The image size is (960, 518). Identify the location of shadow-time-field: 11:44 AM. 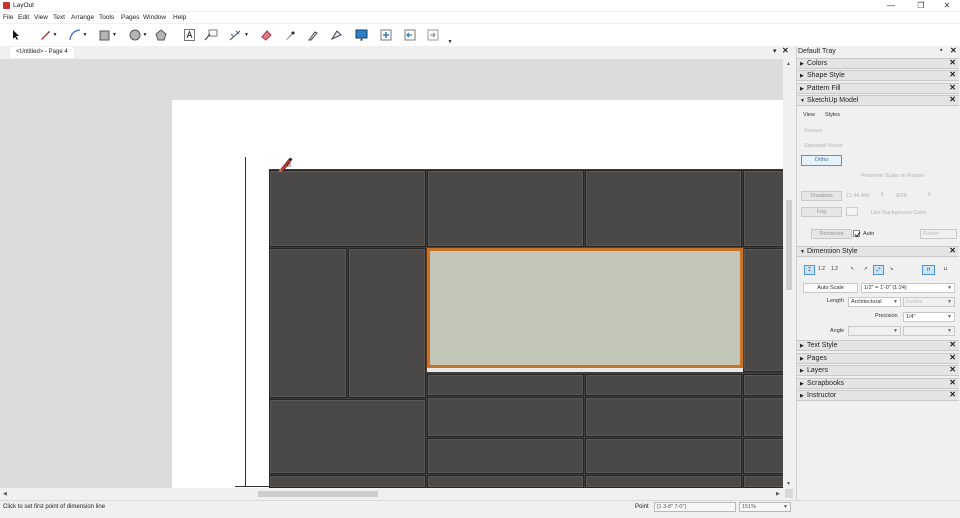
(857, 196).